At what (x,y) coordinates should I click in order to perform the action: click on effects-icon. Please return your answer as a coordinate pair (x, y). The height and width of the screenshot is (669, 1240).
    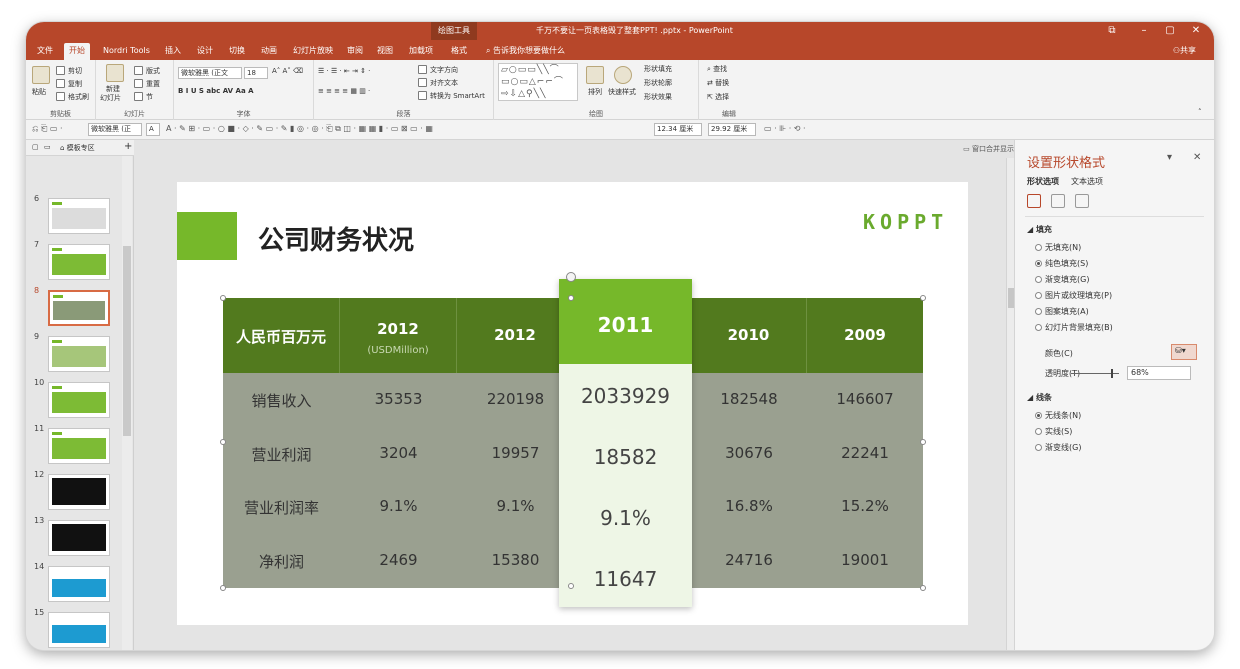
    Looking at the image, I should click on (1058, 201).